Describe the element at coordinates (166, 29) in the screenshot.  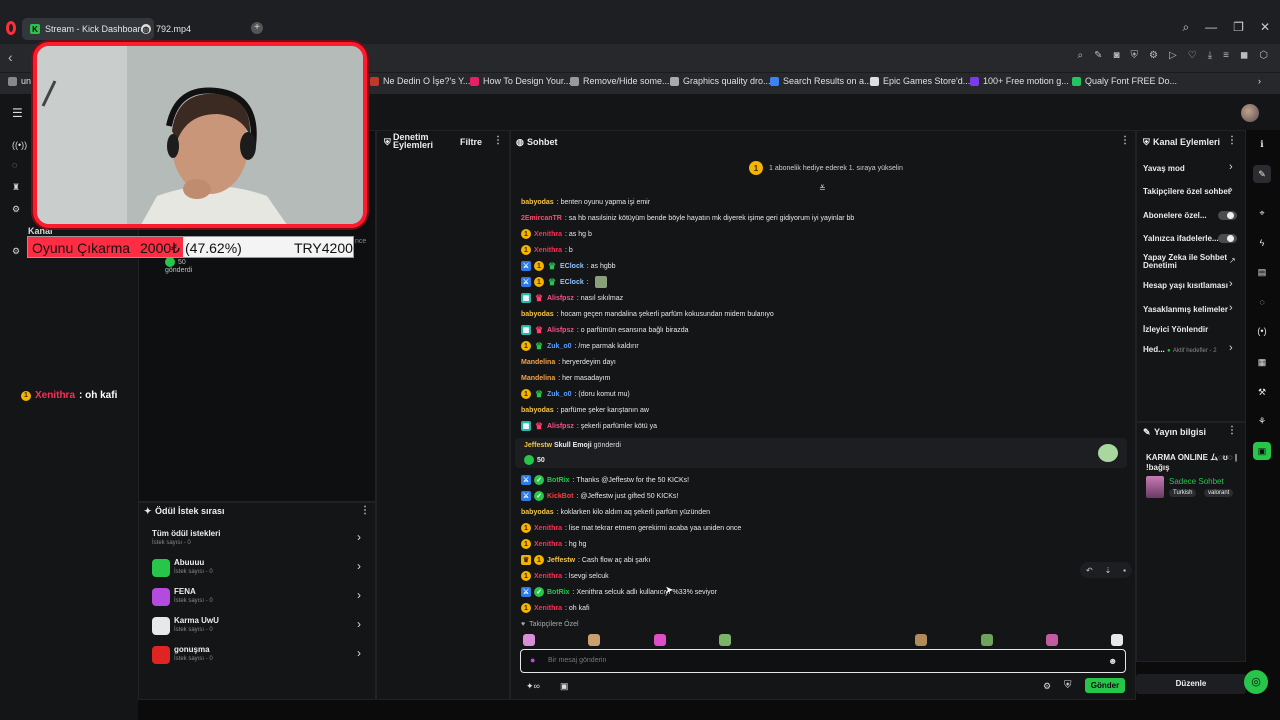
I see `tab-video: ◍ 792.mp4` at that location.